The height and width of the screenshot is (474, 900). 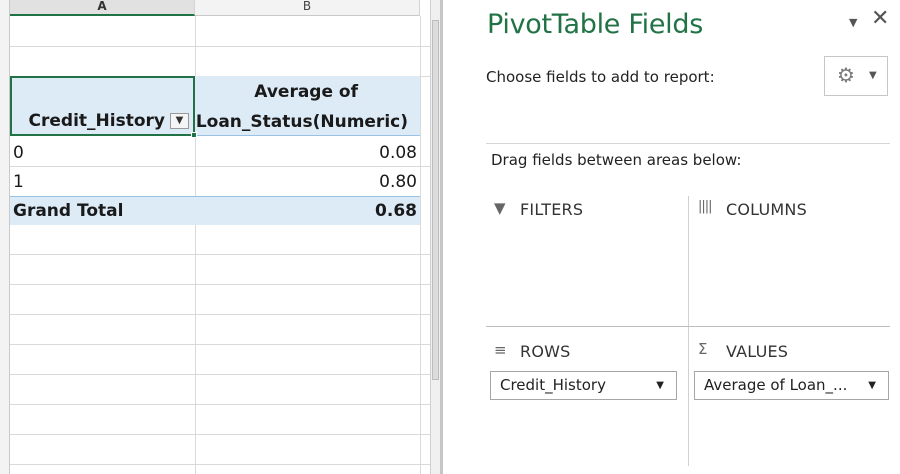 What do you see at coordinates (179, 121) in the screenshot?
I see `filter-dropdown-icon: ▼` at bounding box center [179, 121].